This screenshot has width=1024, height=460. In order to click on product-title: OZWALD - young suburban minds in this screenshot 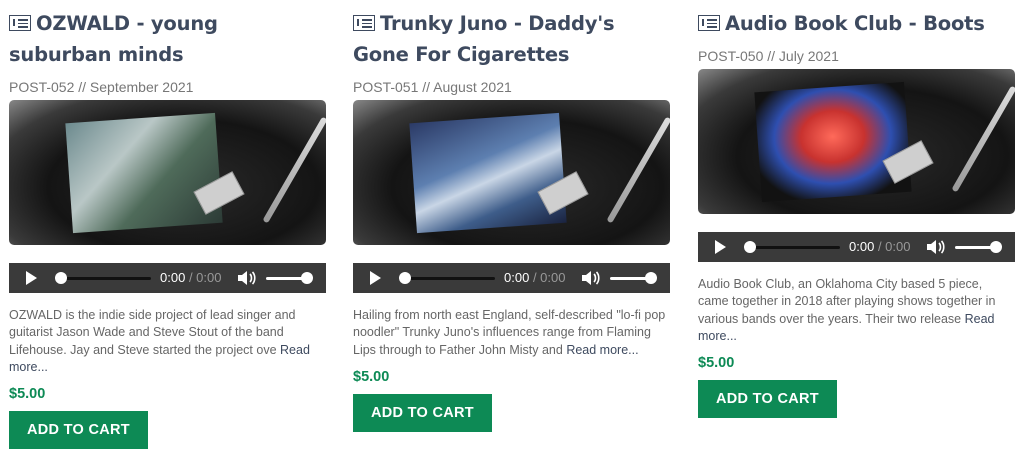, I will do `click(167, 39)`.